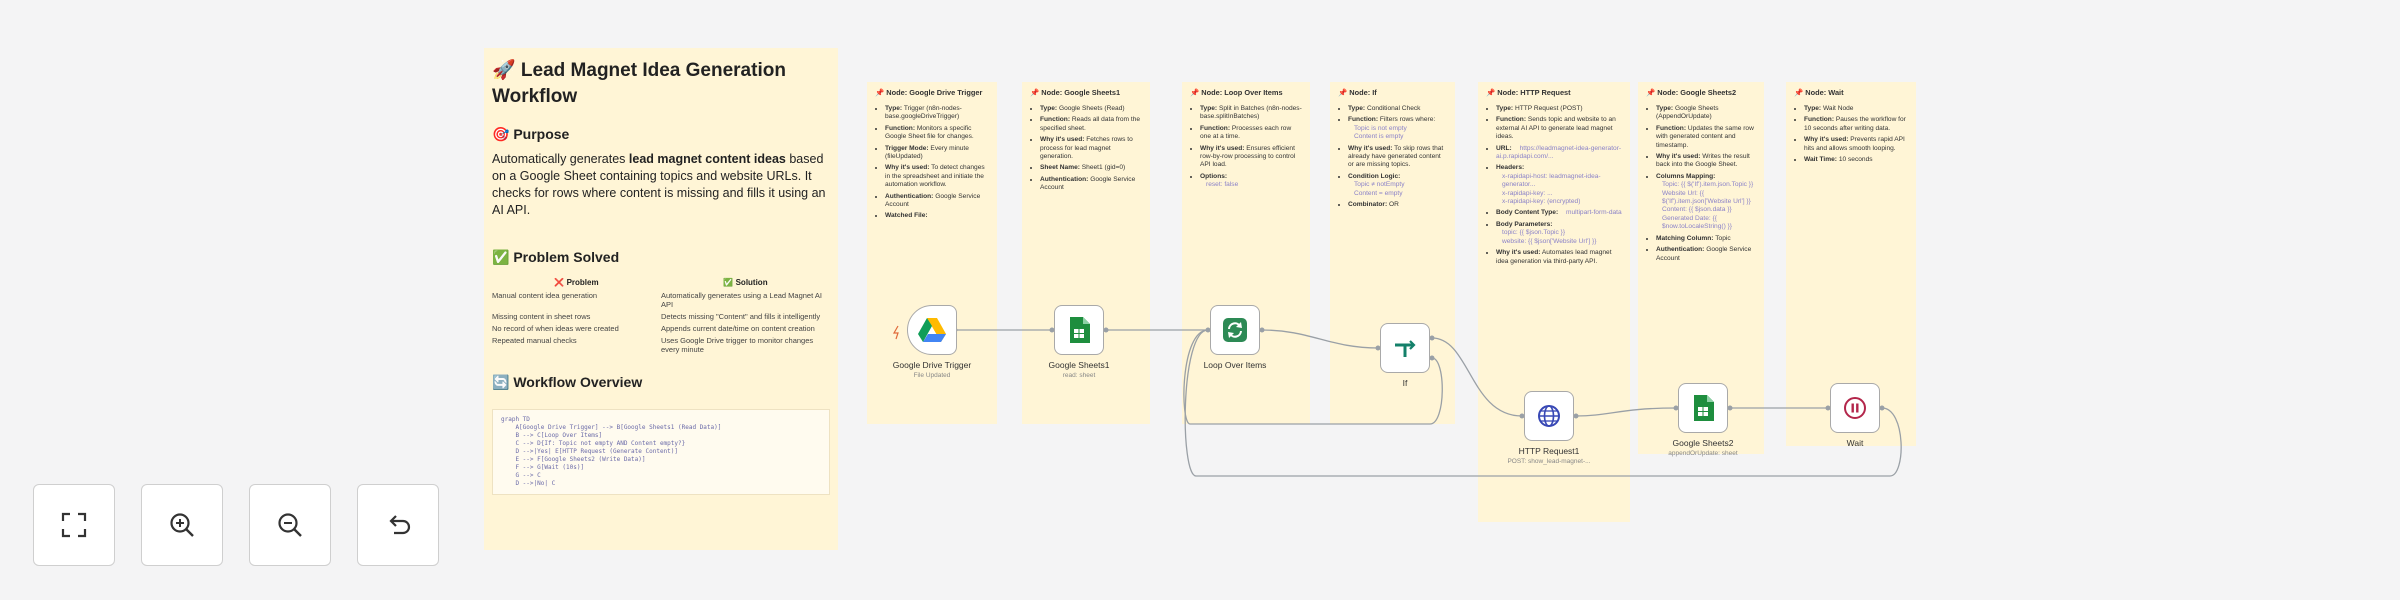 This screenshot has height=600, width=2400. I want to click on node-wait, so click(1855, 408).